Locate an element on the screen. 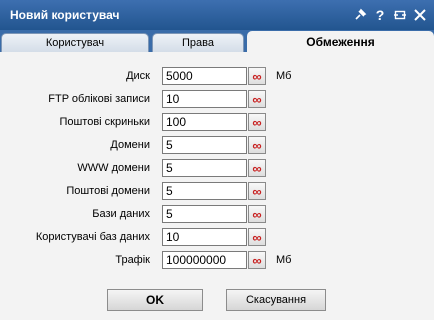  title-bar-icons: ? is located at coordinates (390, 15).